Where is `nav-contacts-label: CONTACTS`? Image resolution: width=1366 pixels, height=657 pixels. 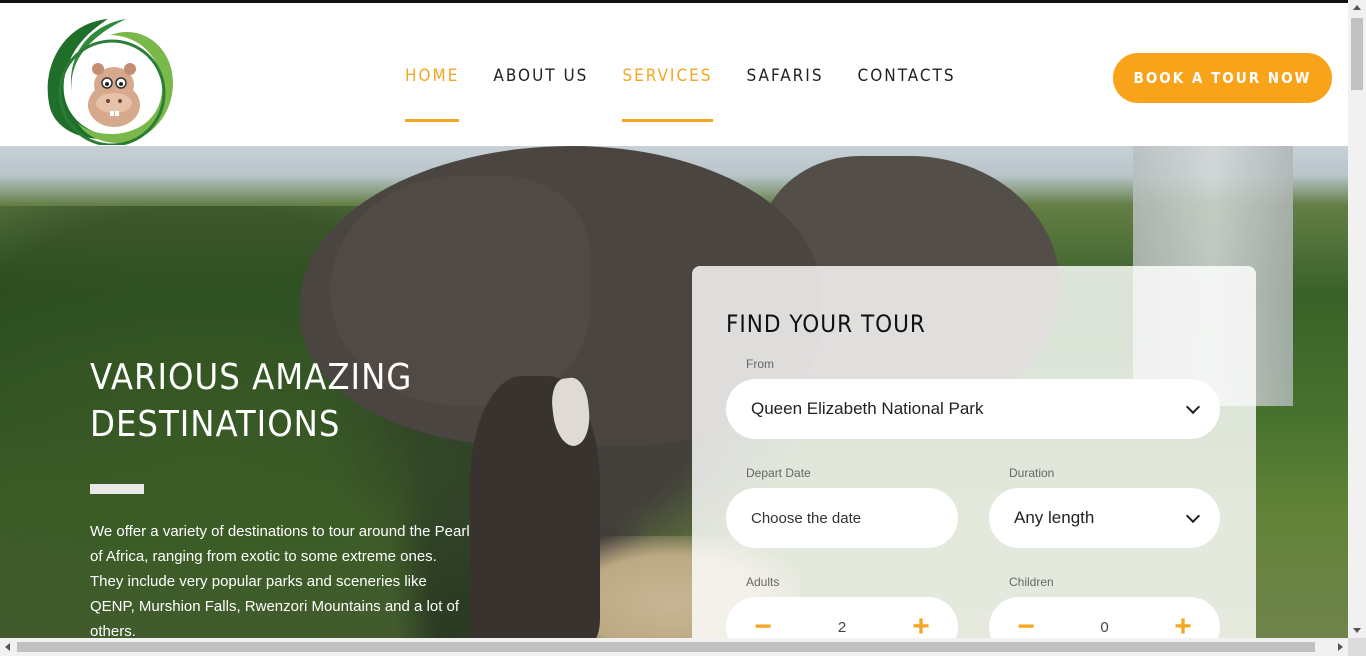
nav-contacts-label: CONTACTS is located at coordinates (906, 76).